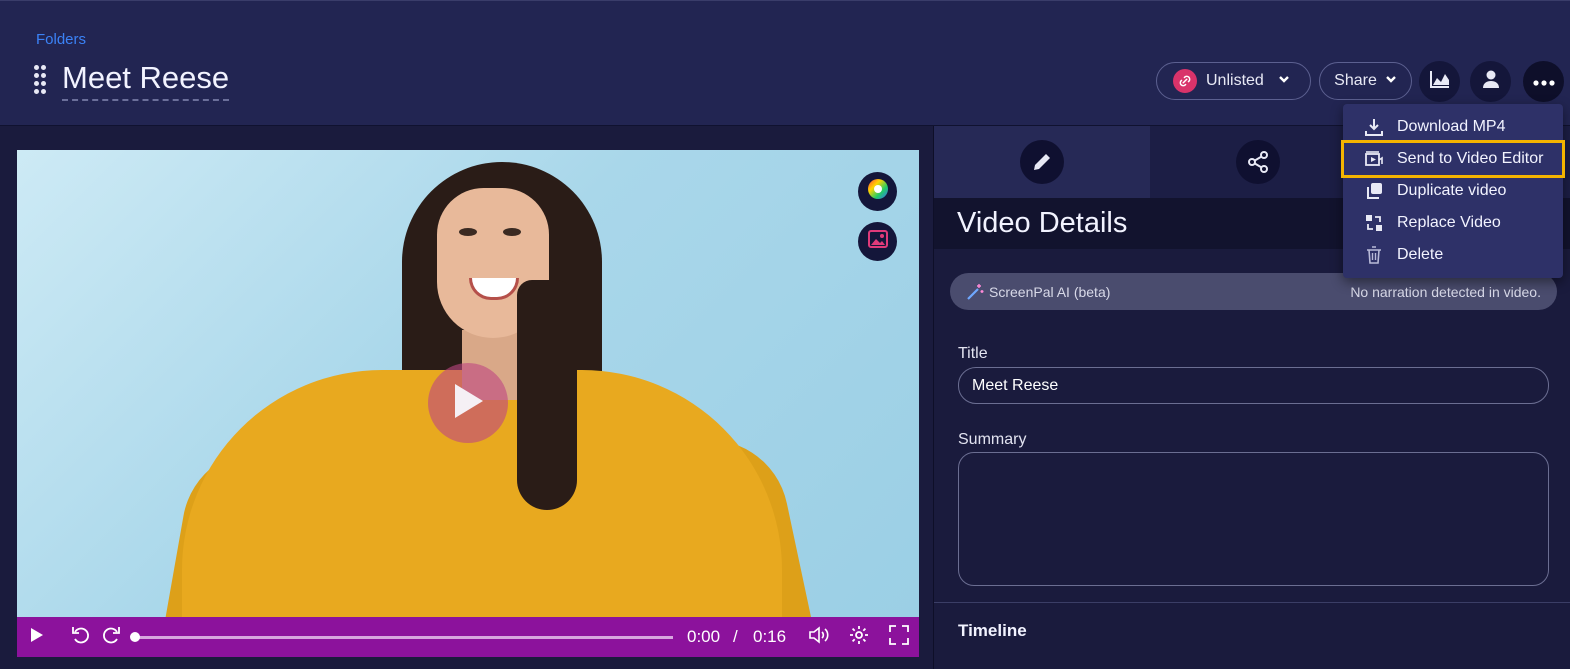 The height and width of the screenshot is (669, 1570). I want to click on image-icon, so click(877, 241).